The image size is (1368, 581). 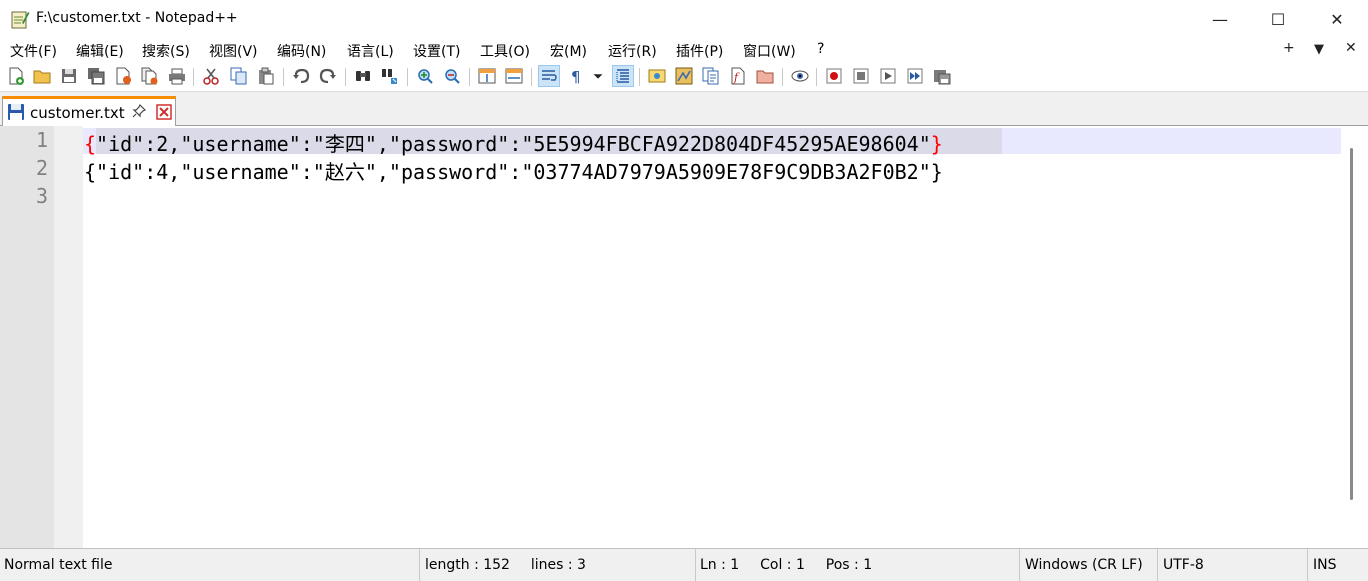 I want to click on line-number: 1, so click(x=41, y=140).